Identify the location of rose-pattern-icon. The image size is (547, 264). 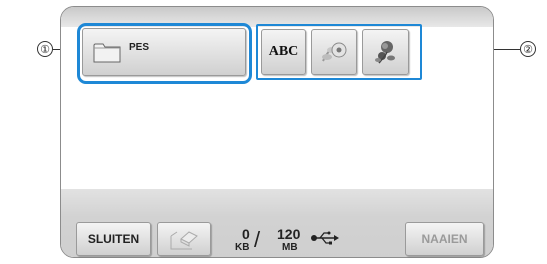
(386, 52).